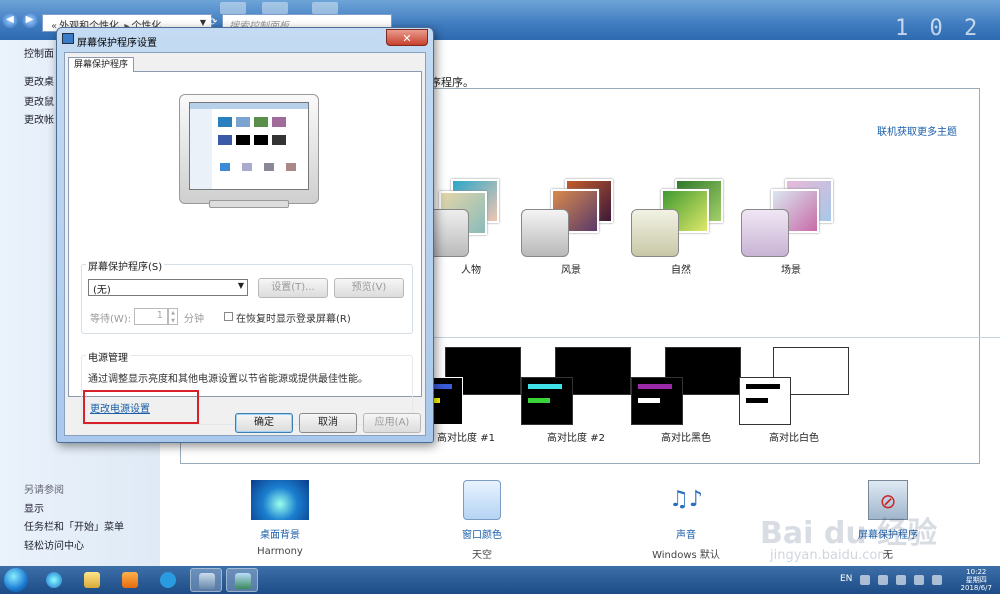  What do you see at coordinates (39, 100) in the screenshot?
I see `sidebar-item-mouse-pointers: 更改鼠` at bounding box center [39, 100].